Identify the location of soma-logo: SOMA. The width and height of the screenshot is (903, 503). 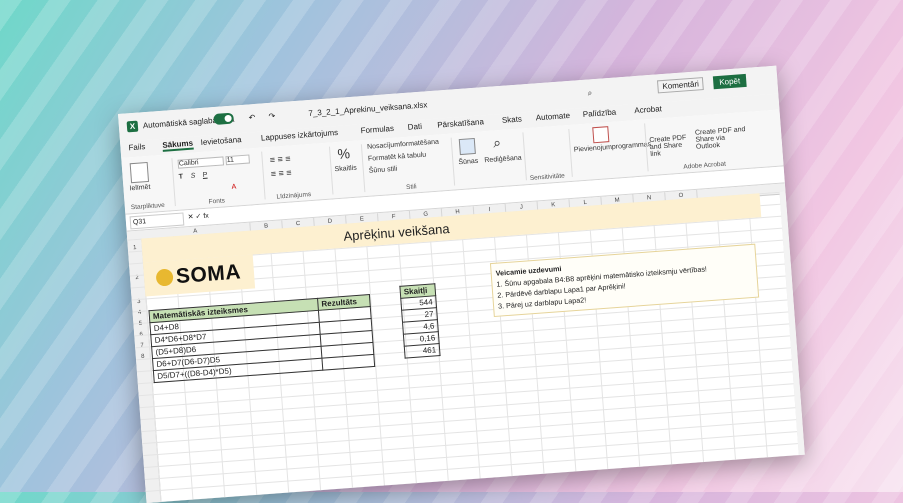
(208, 274).